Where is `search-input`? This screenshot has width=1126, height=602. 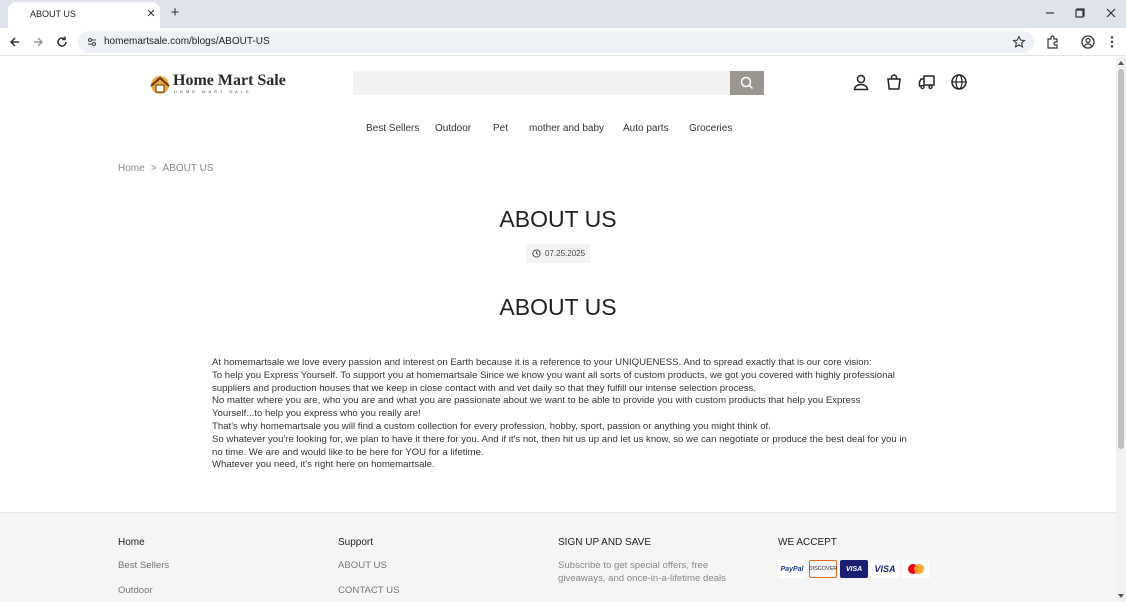
search-input is located at coordinates (541, 83).